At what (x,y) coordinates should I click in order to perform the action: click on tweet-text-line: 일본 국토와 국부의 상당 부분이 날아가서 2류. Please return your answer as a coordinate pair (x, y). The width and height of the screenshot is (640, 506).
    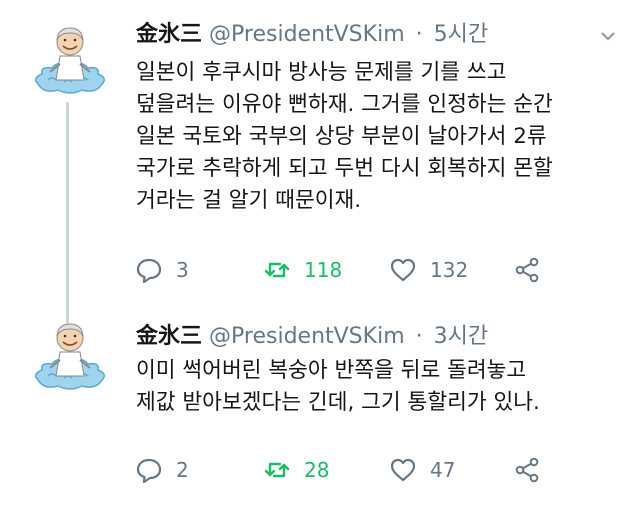
    Looking at the image, I should click on (341, 136).